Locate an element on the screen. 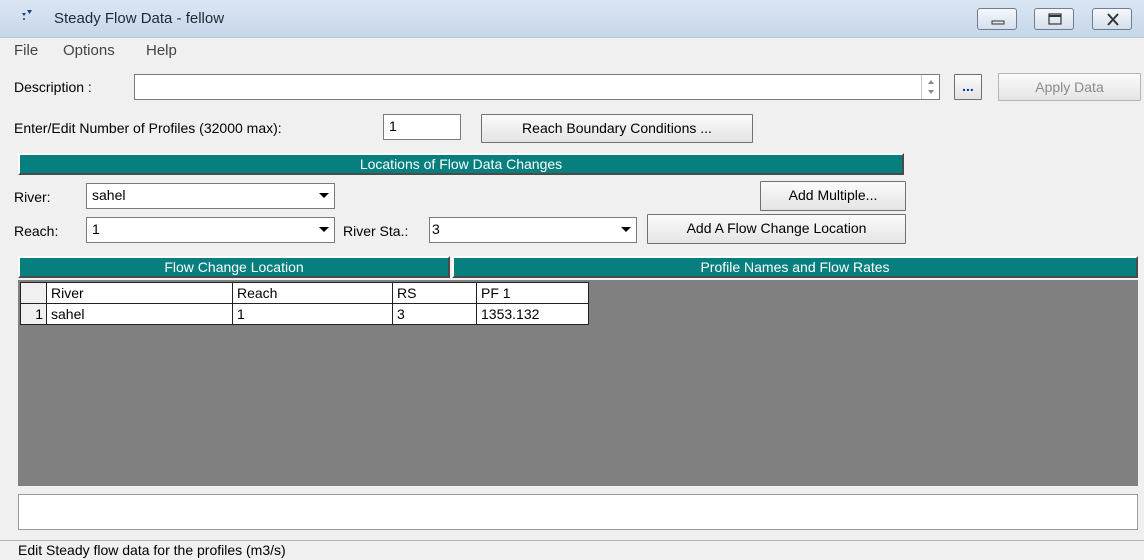 The height and width of the screenshot is (560, 1144). reach-dropdown-icon is located at coordinates (324, 229).